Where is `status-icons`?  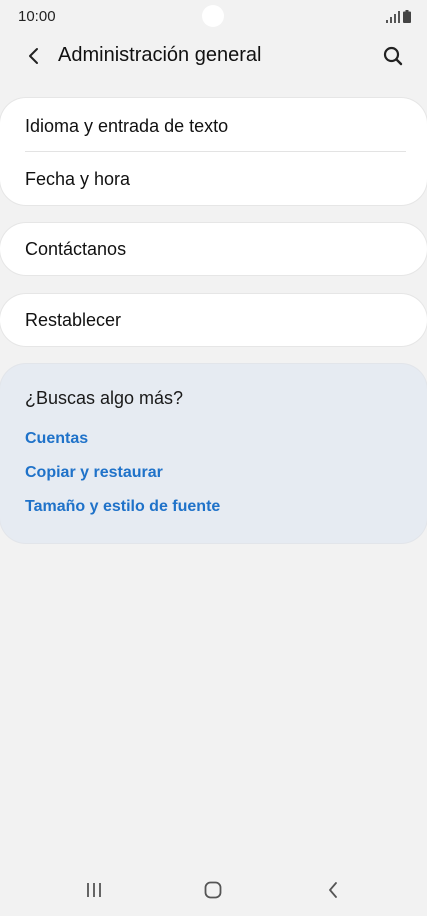 status-icons is located at coordinates (398, 16).